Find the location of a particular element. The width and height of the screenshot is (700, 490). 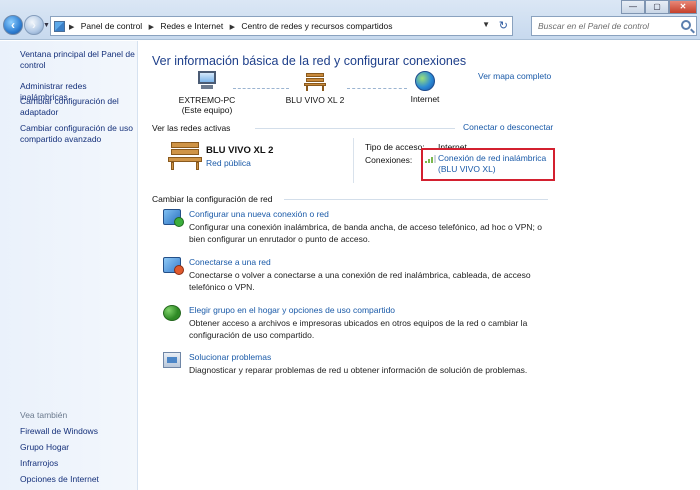

window-controls: — ▢ ✕ is located at coordinates (657, 7).